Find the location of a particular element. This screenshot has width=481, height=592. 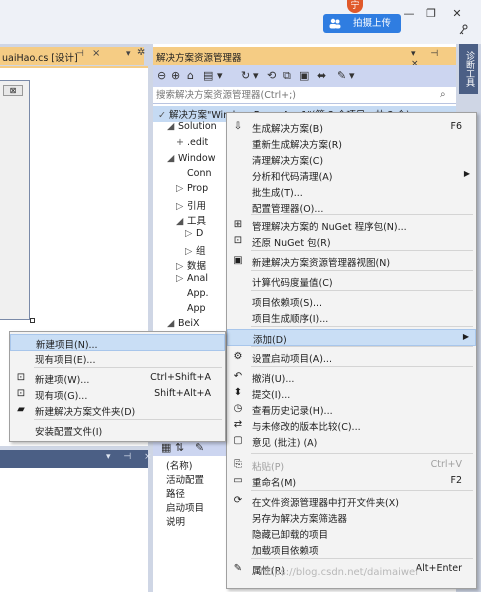

upload-button: 拍摄上传 is located at coordinates (362, 23).